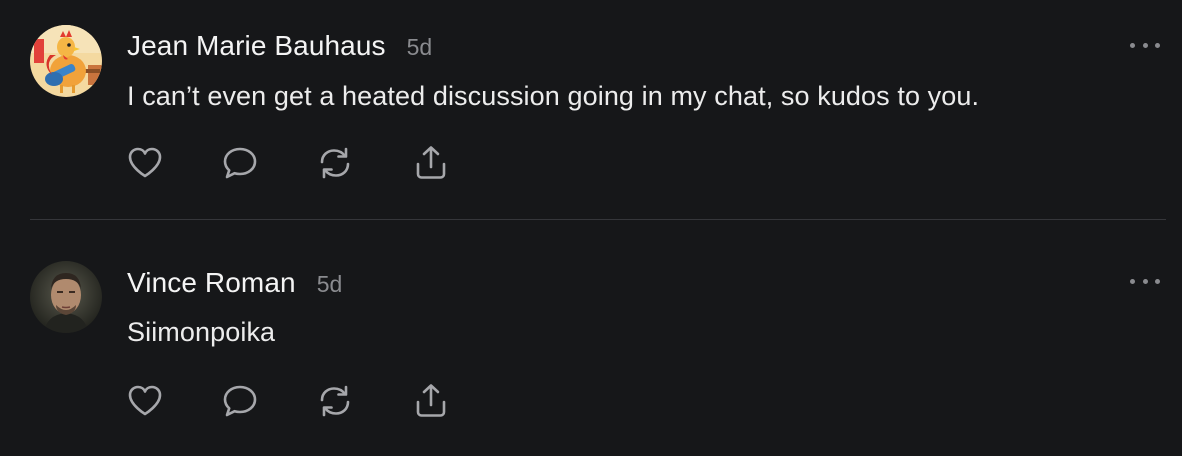 The image size is (1182, 456). I want to click on author-name: Jean Marie Bauhaus, so click(256, 46).